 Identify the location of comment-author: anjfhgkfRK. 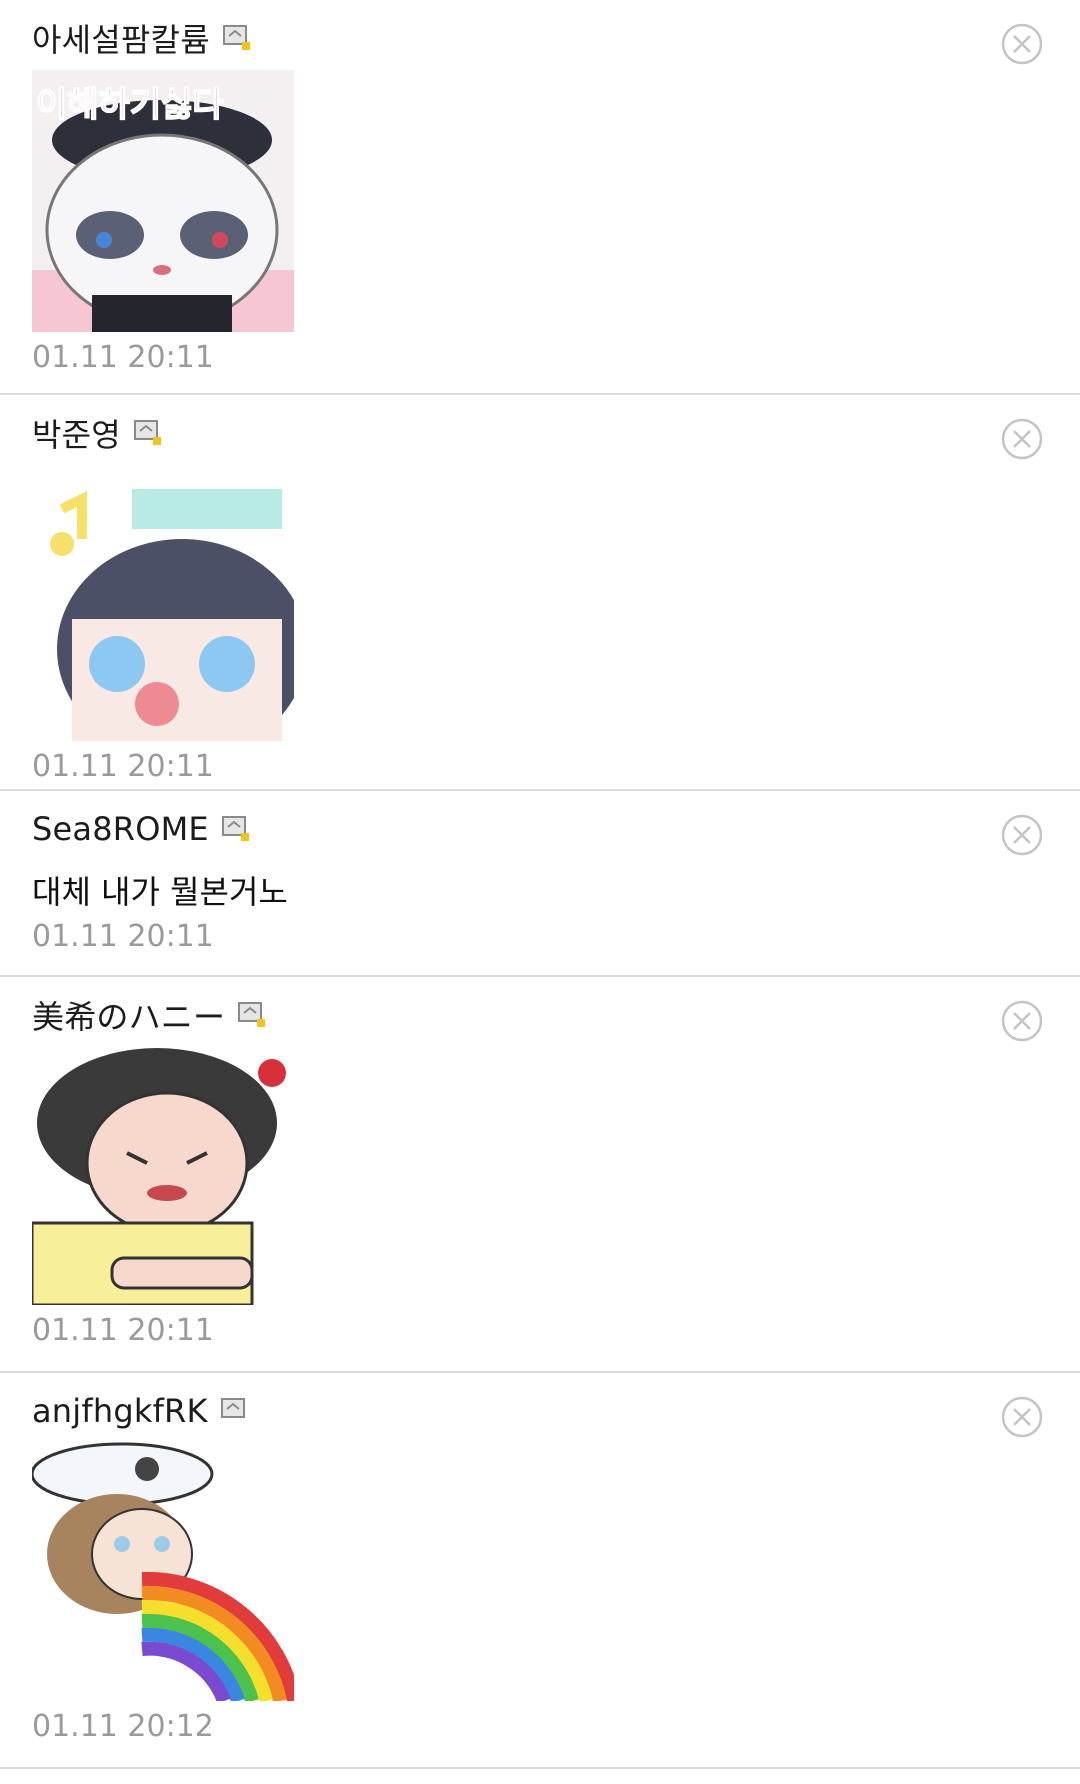
(120, 1411).